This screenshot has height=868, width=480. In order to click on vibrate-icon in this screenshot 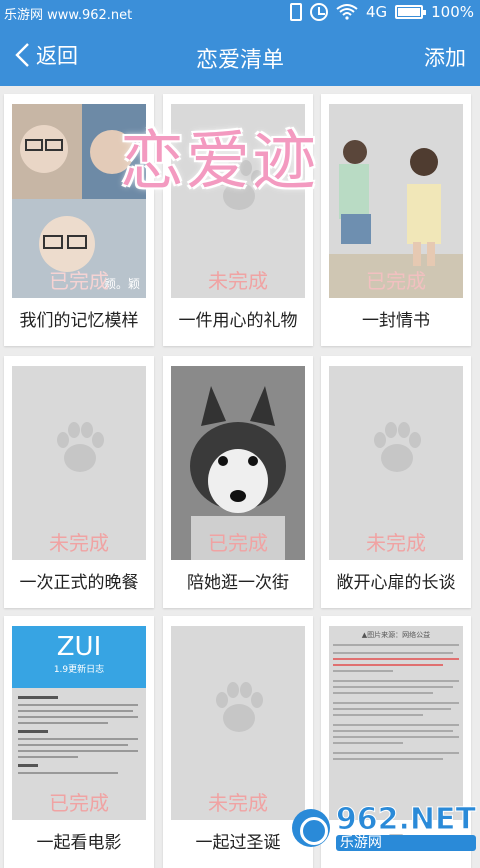, I will do `click(296, 12)`.